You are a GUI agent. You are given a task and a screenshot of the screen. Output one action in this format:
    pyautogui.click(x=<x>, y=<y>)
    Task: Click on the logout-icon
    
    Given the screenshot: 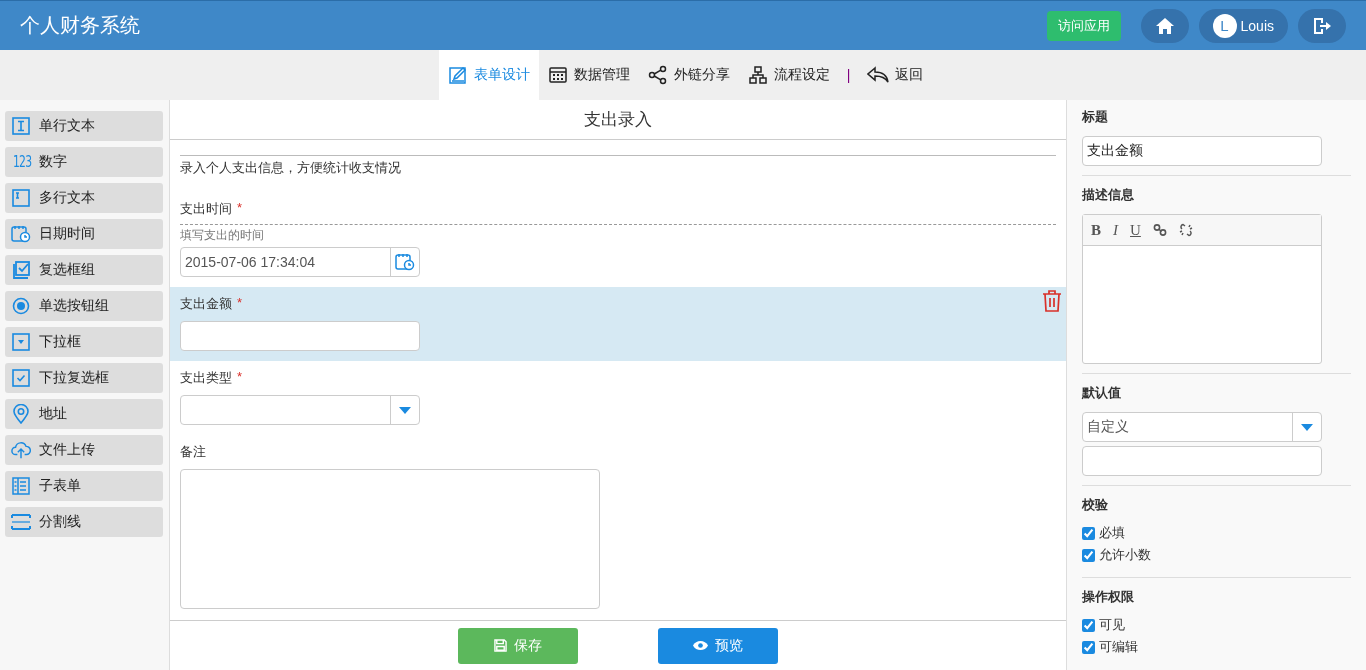 What is the action you would take?
    pyautogui.click(x=1322, y=25)
    